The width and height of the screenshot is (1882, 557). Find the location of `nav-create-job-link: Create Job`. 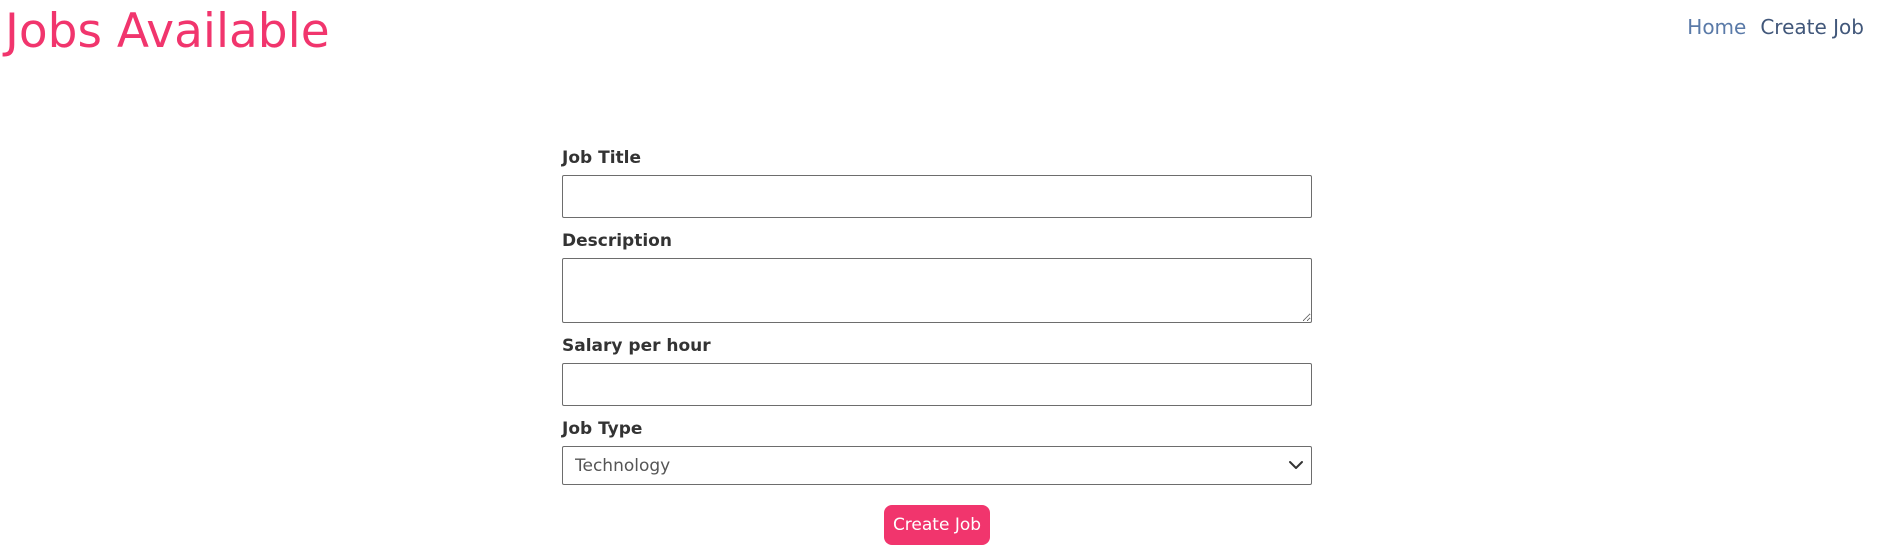

nav-create-job-link: Create Job is located at coordinates (1812, 27).